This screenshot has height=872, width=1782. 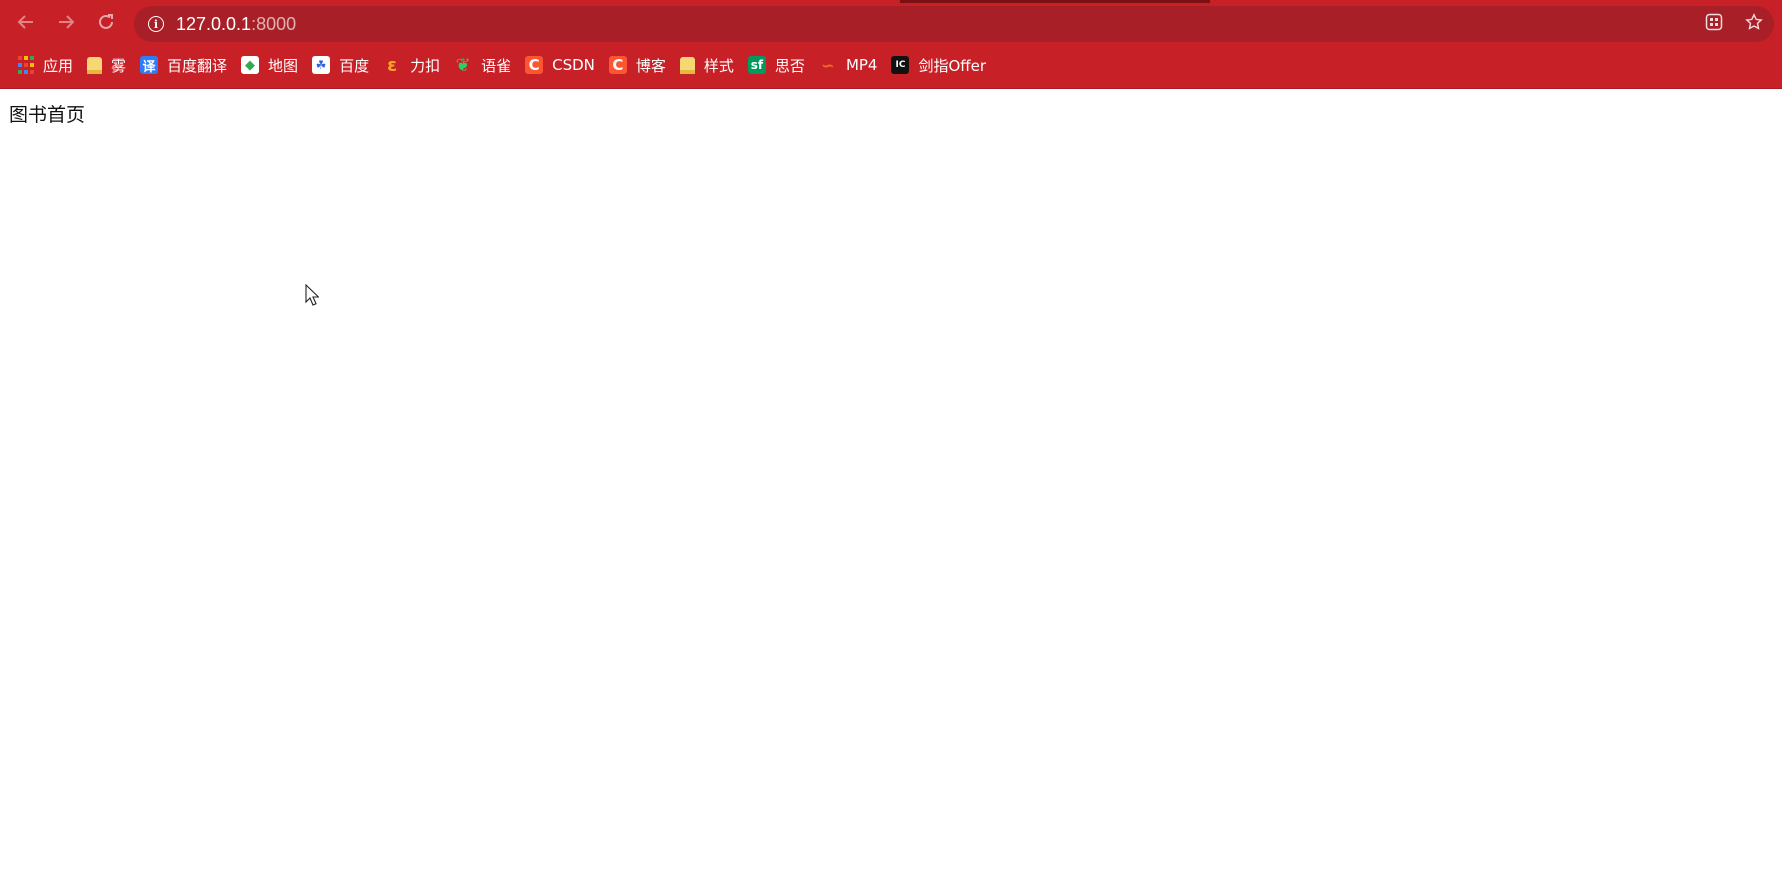 I want to click on bookmark-baidu-fanyi: 译 百度翻译, so click(x=183, y=65).